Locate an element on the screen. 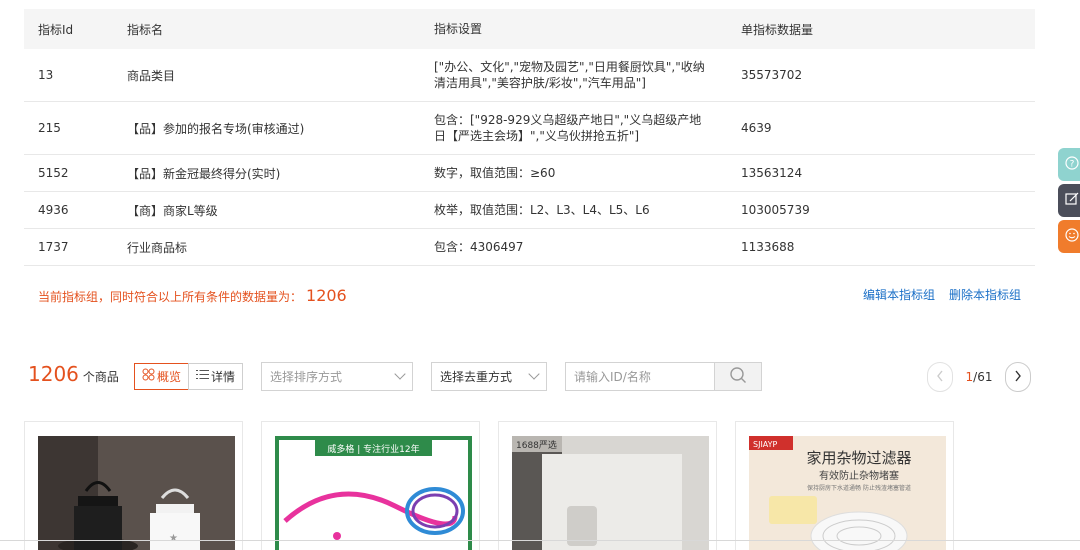 The image size is (1080, 550). tab-detail: 详情 is located at coordinates (216, 376).